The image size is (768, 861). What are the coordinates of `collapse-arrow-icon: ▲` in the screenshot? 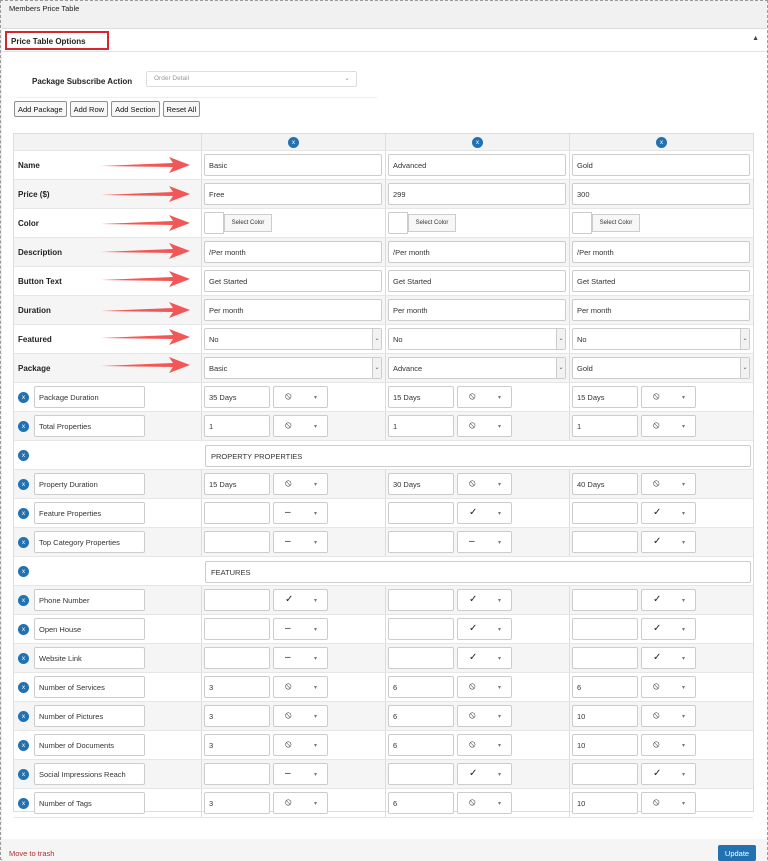 It's located at (755, 38).